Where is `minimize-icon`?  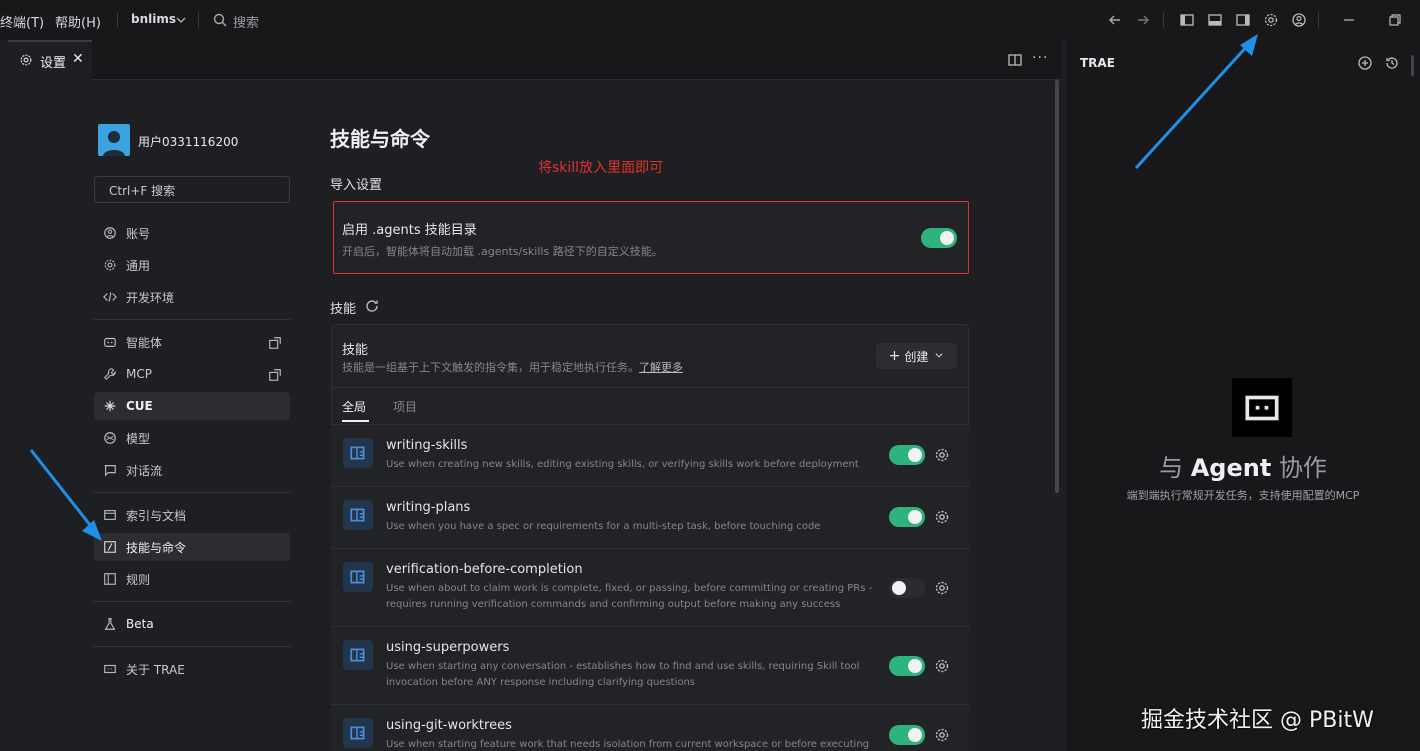
minimize-icon is located at coordinates (1349, 20).